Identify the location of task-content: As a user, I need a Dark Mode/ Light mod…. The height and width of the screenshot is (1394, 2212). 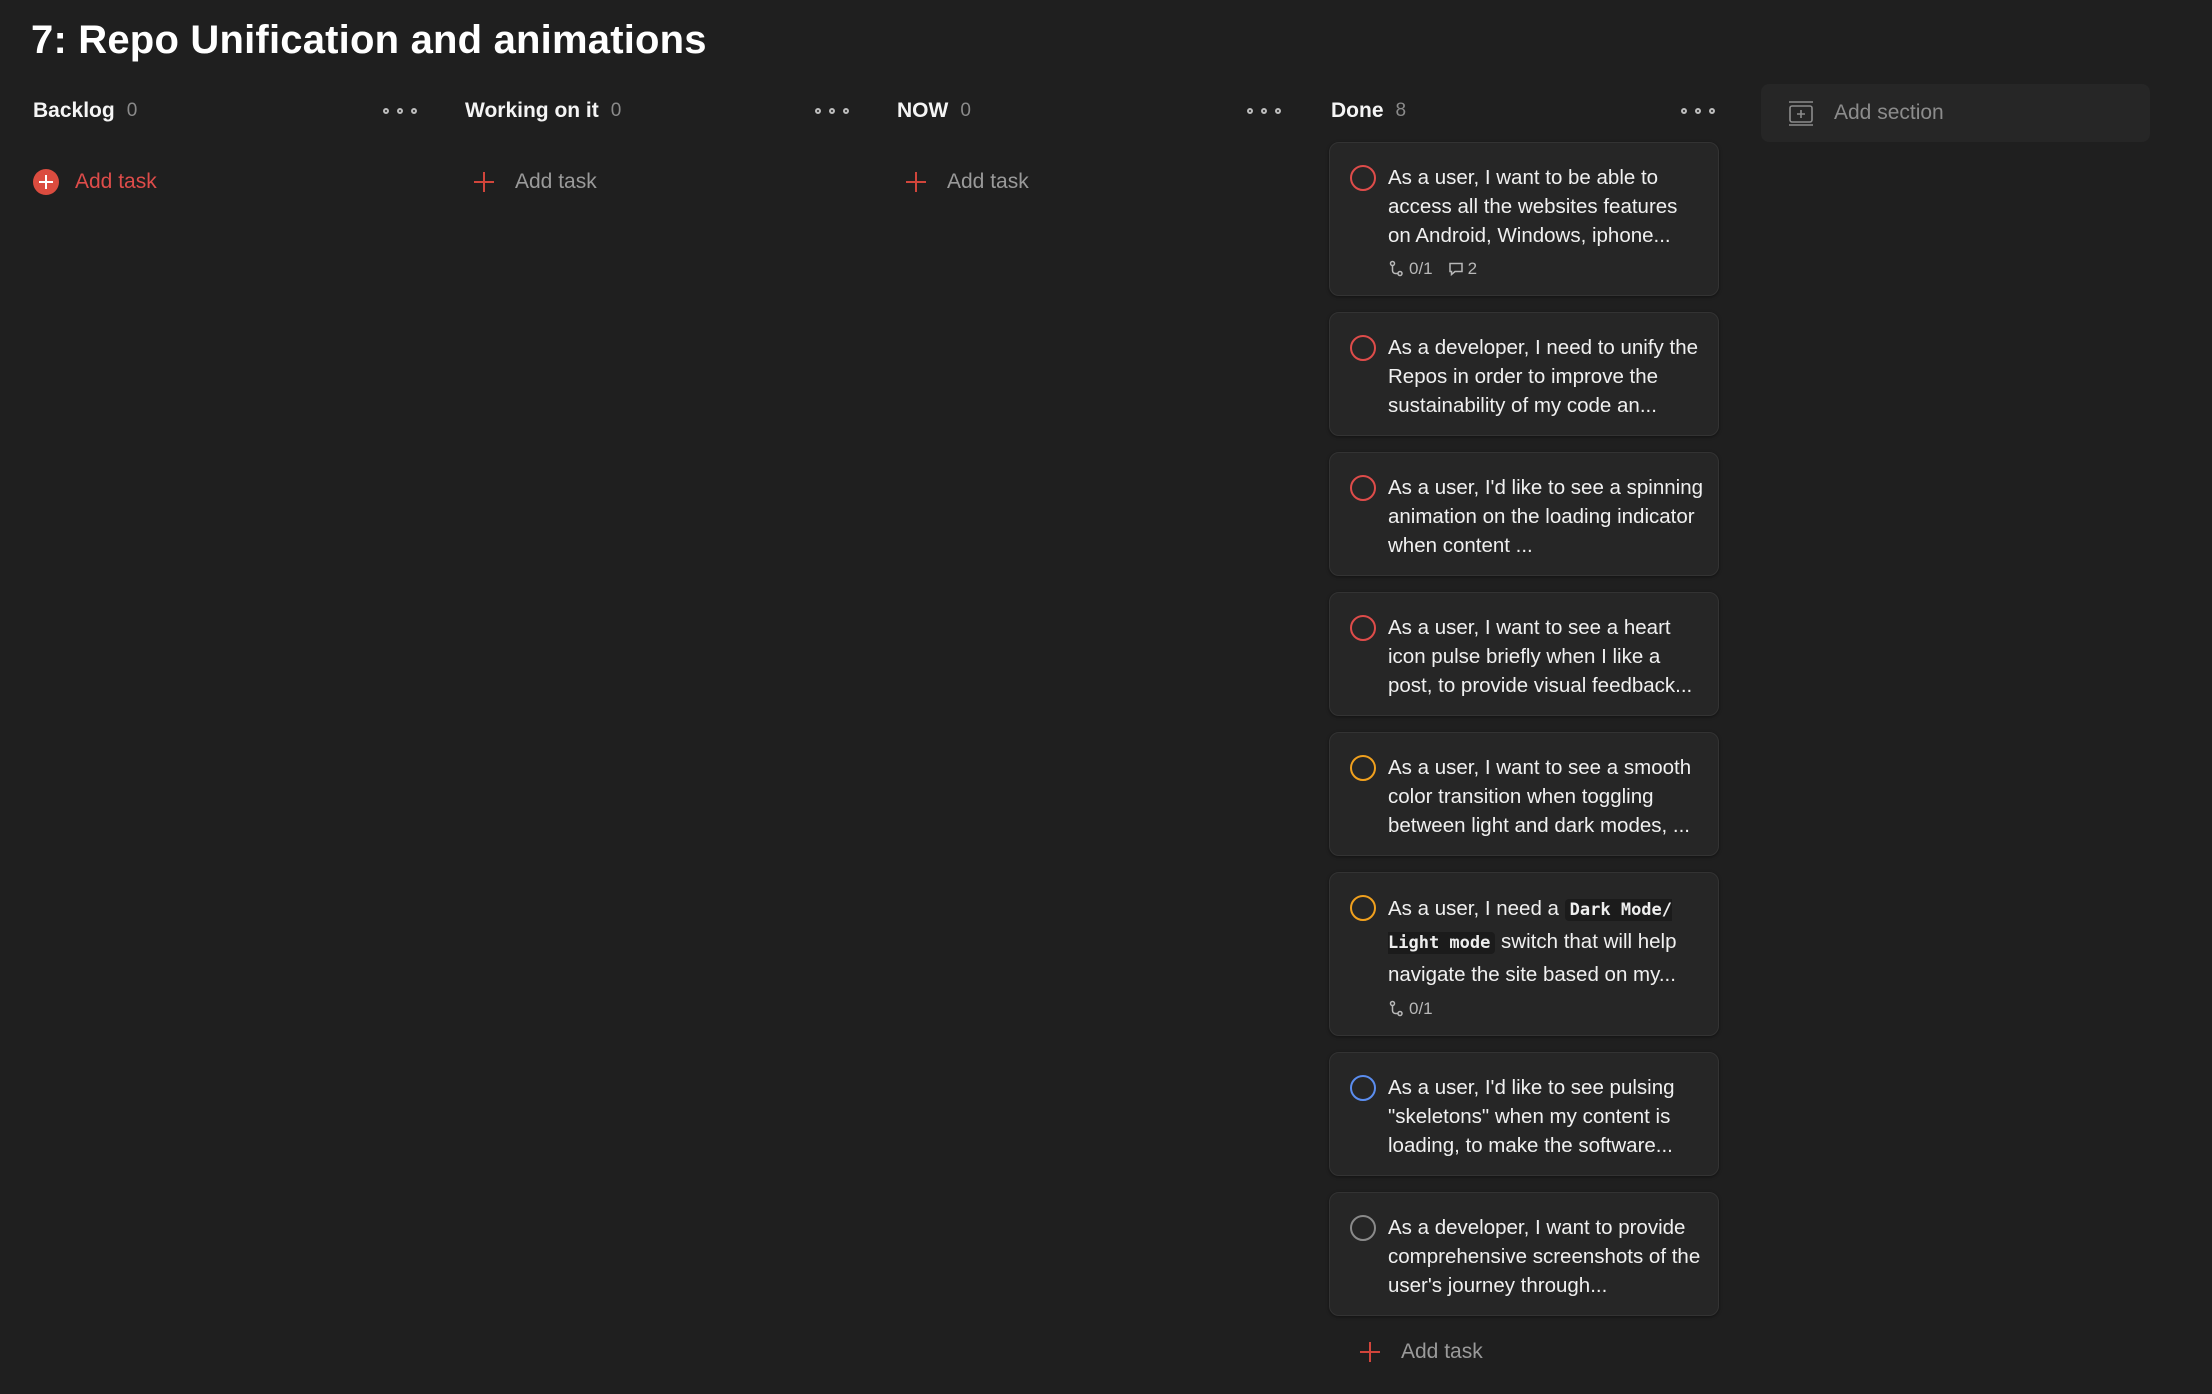
(1546, 941).